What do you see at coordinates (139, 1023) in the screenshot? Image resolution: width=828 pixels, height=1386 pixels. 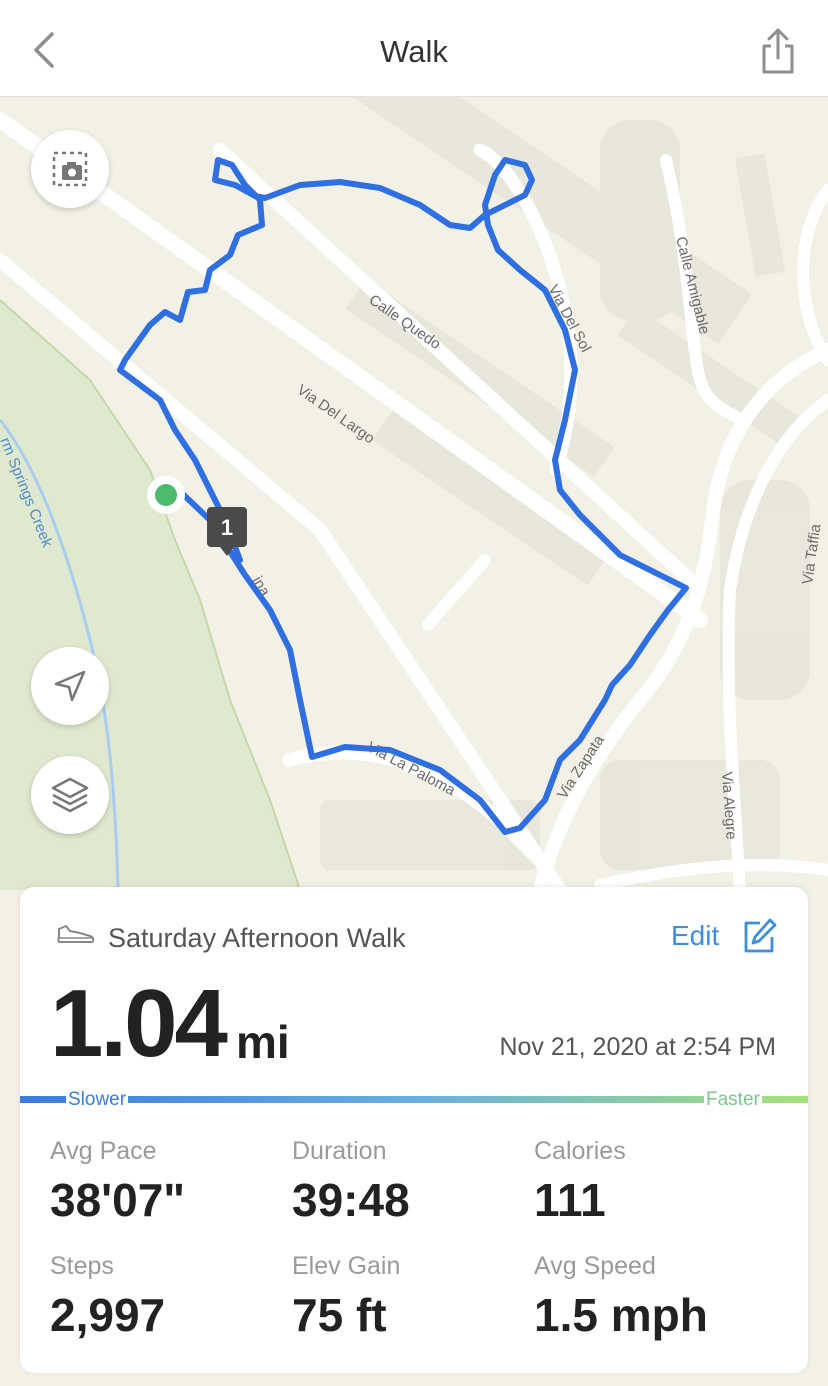 I see `distance-value: 1.04` at bounding box center [139, 1023].